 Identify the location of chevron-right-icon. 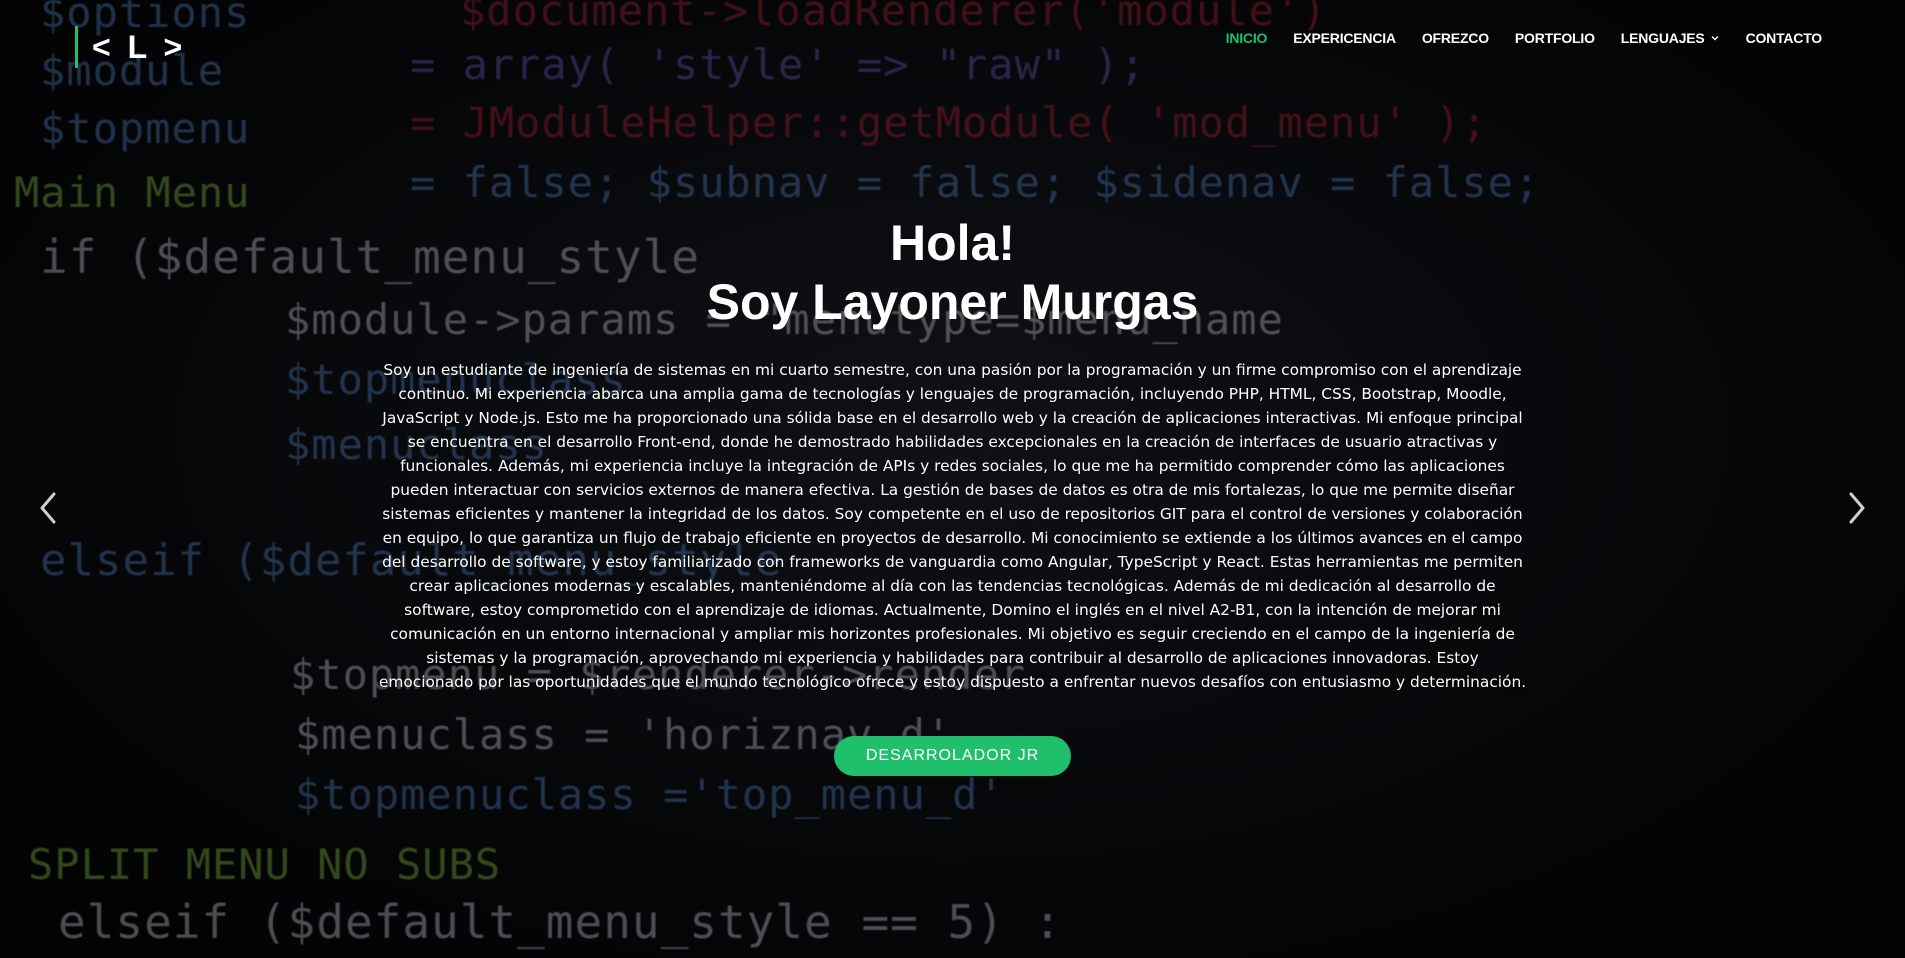
(1857, 508).